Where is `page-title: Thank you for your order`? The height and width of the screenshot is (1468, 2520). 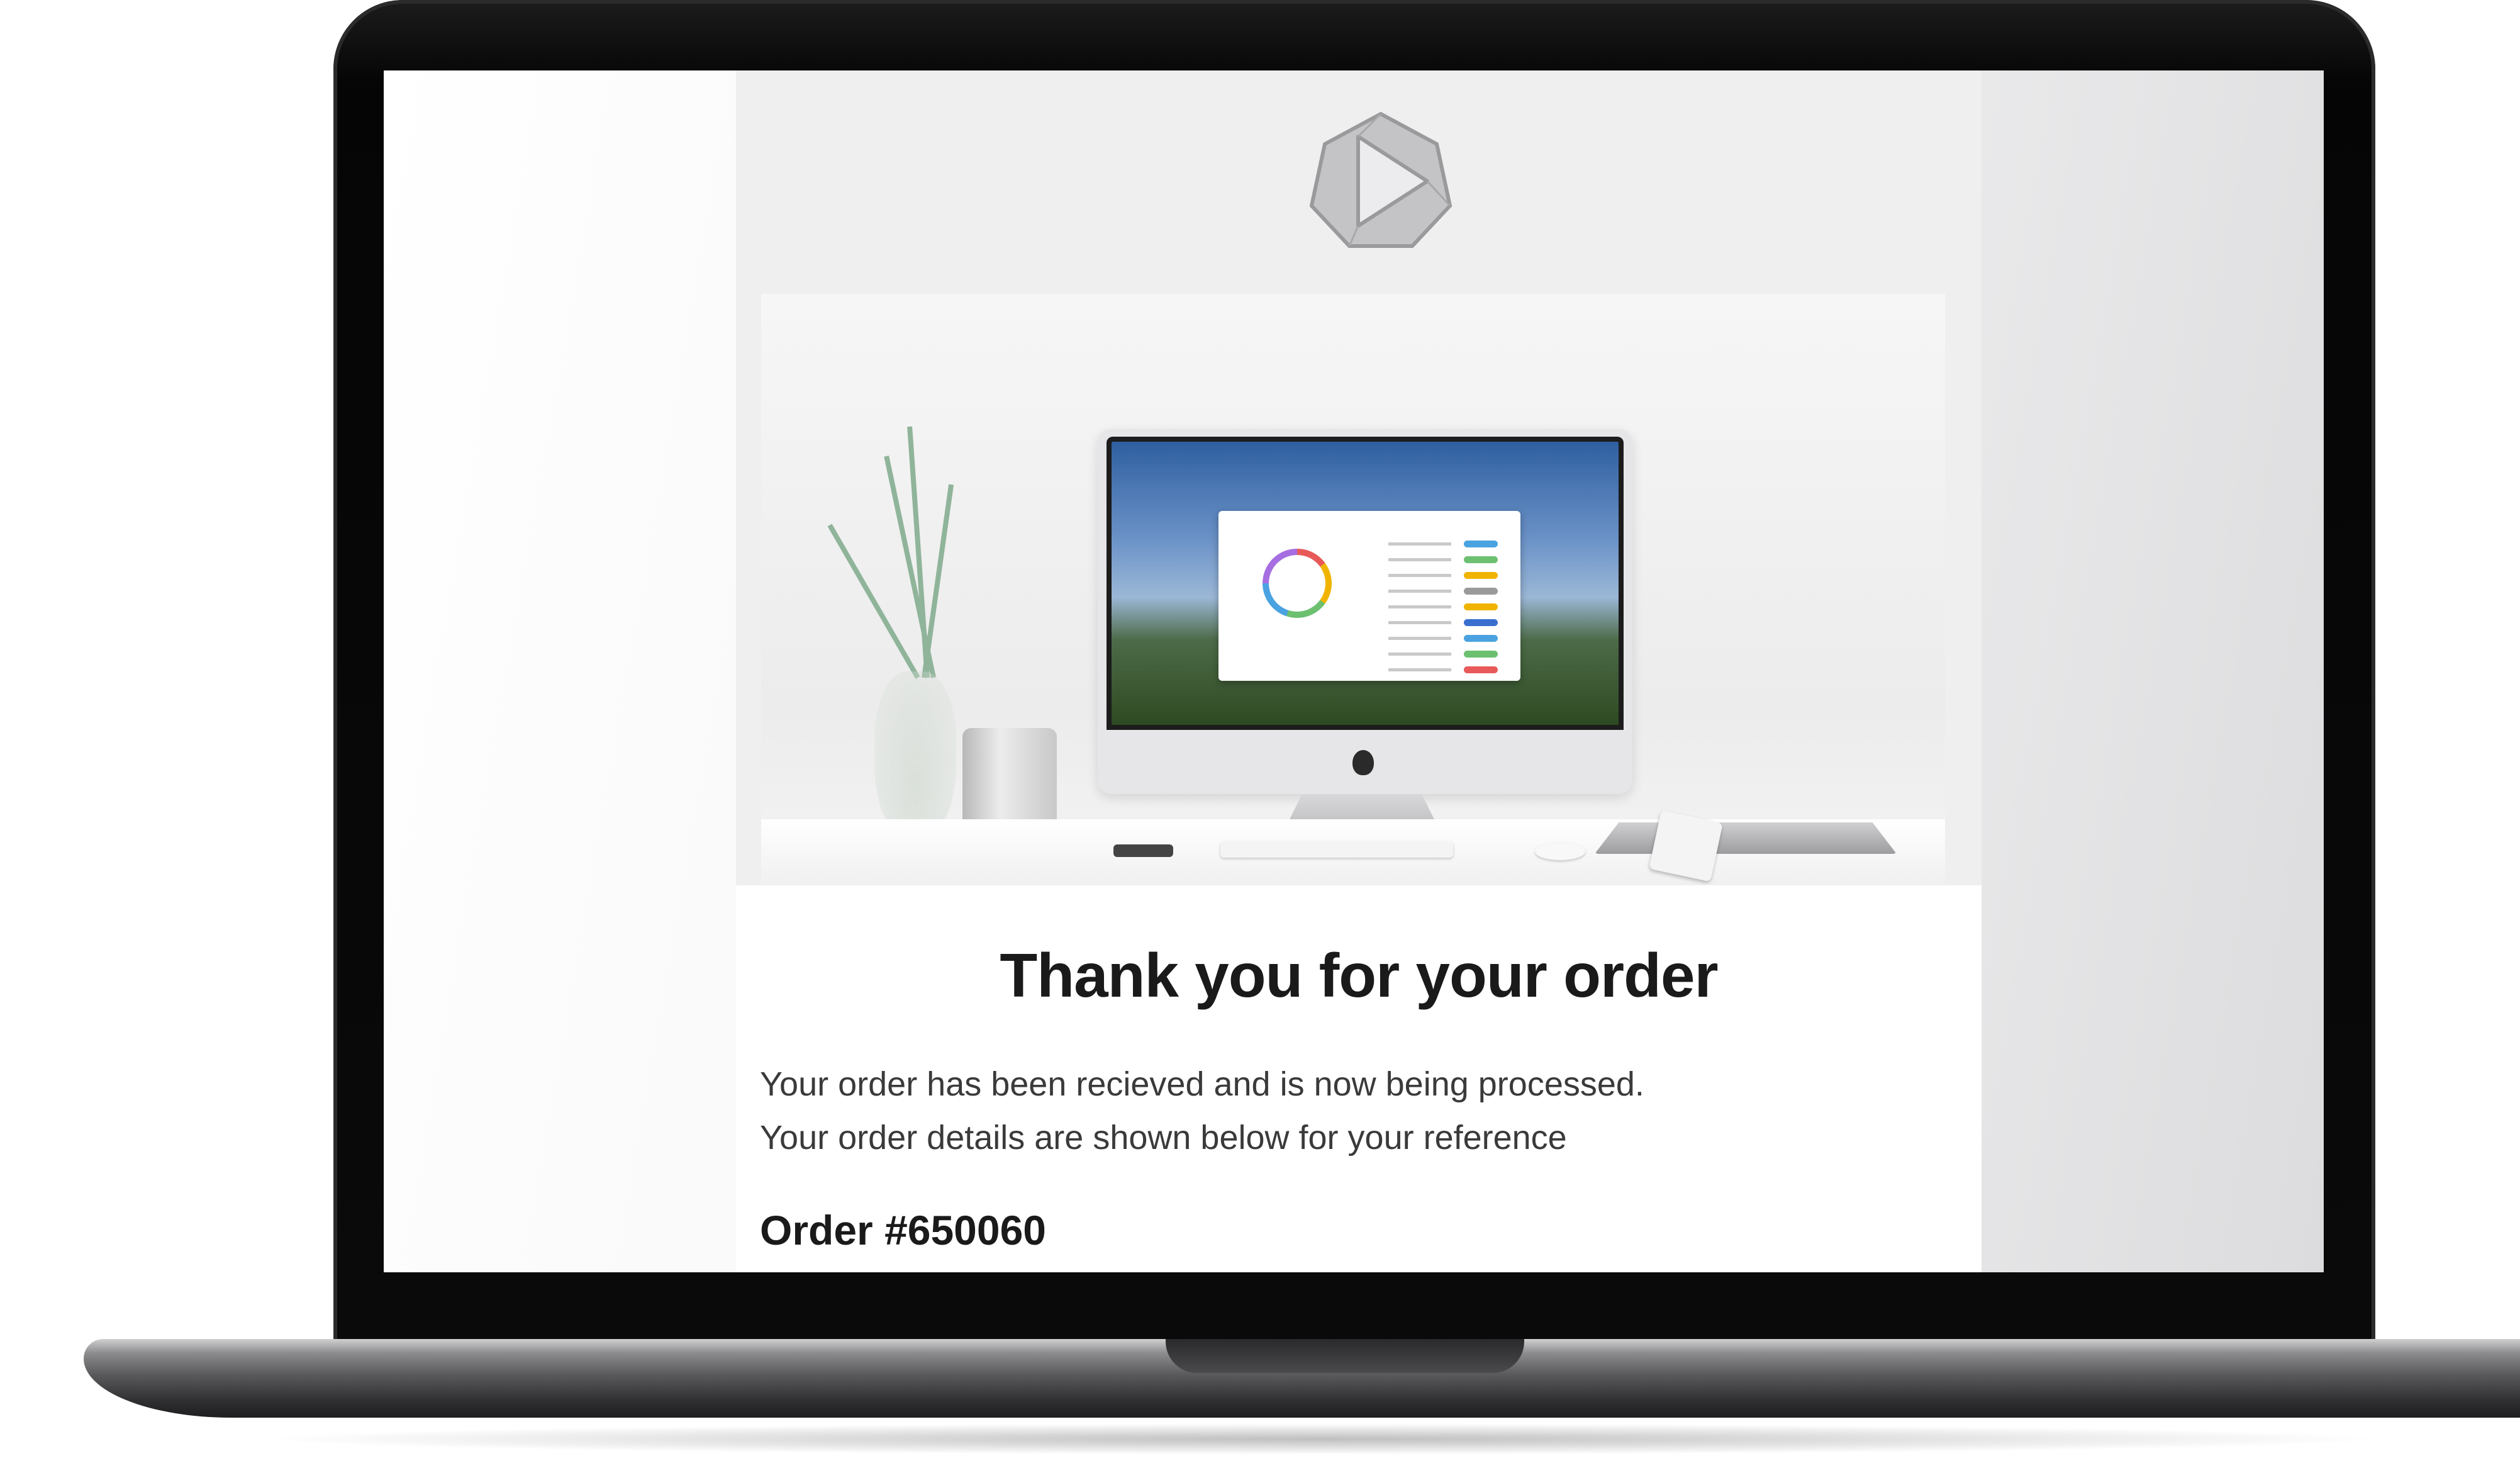 page-title: Thank you for your order is located at coordinates (1359, 975).